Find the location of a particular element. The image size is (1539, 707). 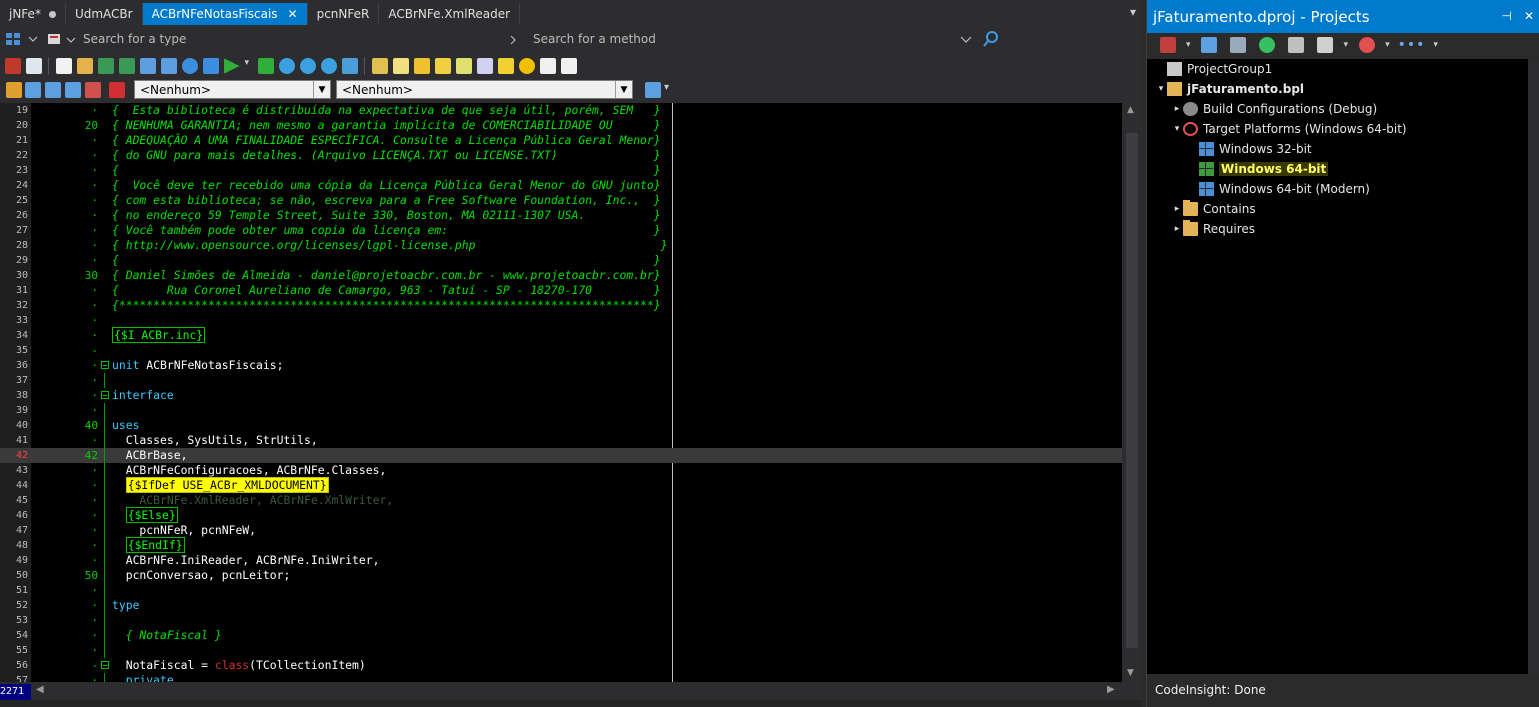

info-icon is located at coordinates (568, 66).